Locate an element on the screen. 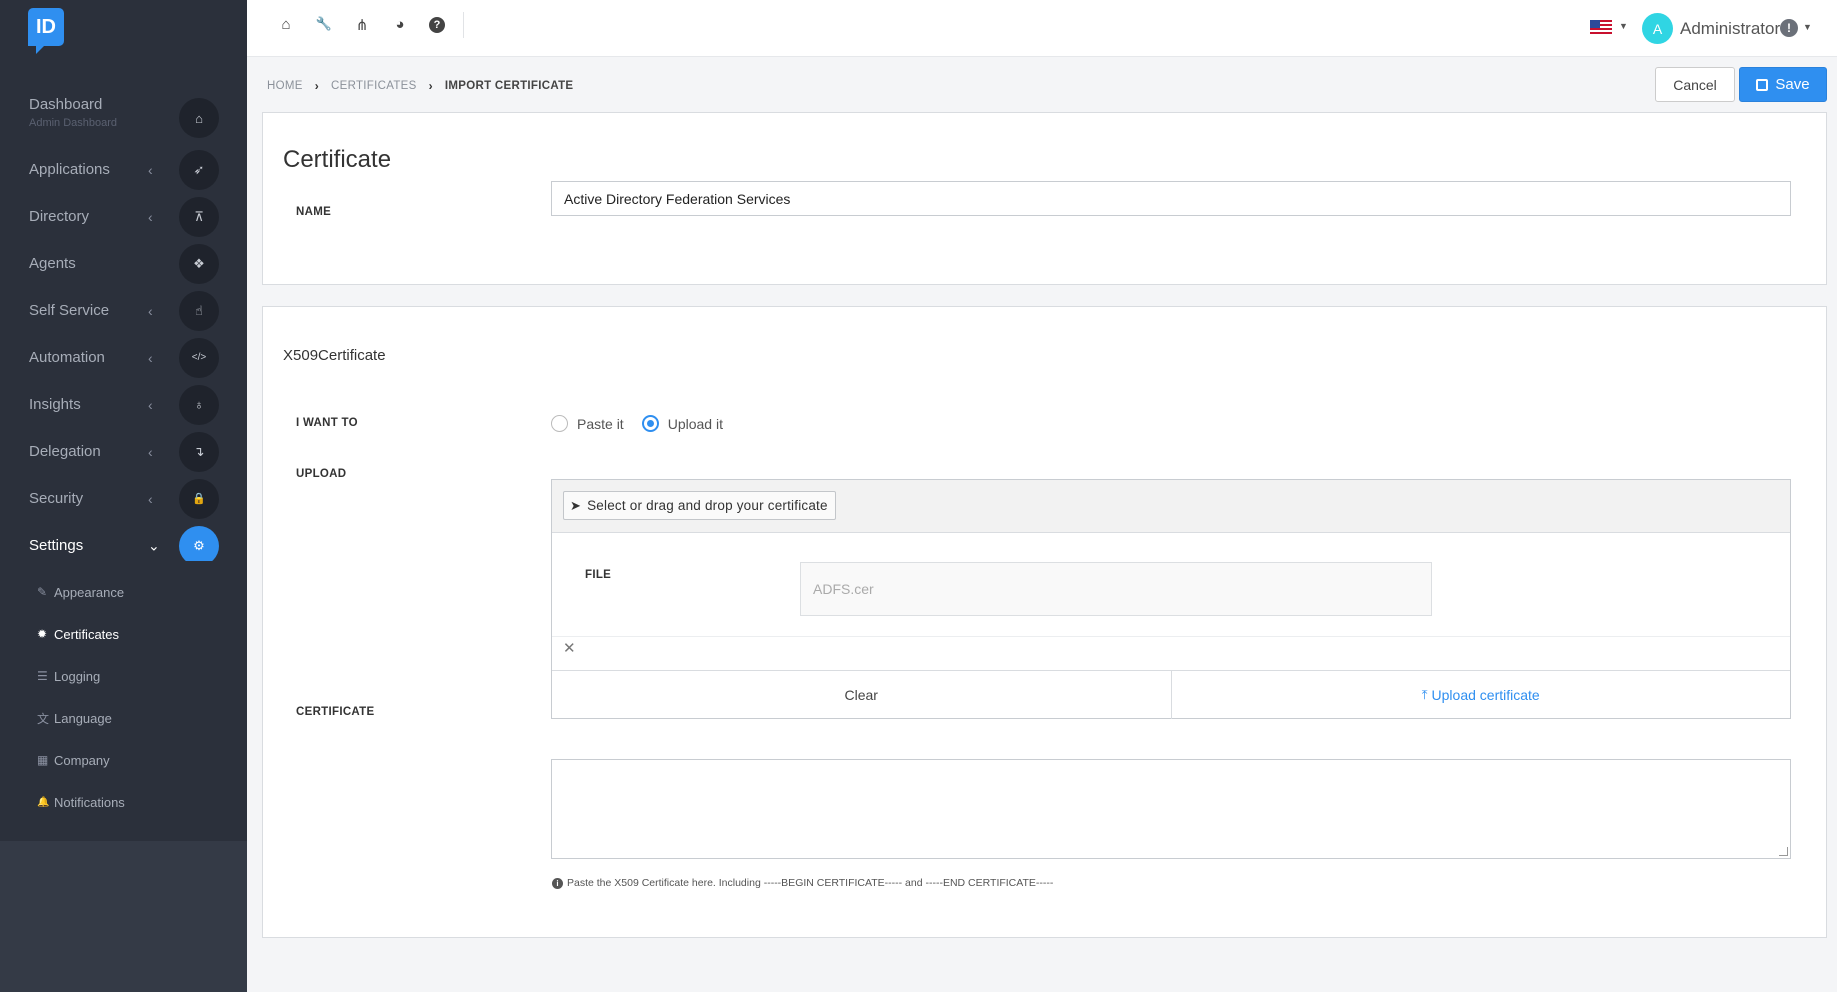  cancel-button: Cancel is located at coordinates (1695, 84).